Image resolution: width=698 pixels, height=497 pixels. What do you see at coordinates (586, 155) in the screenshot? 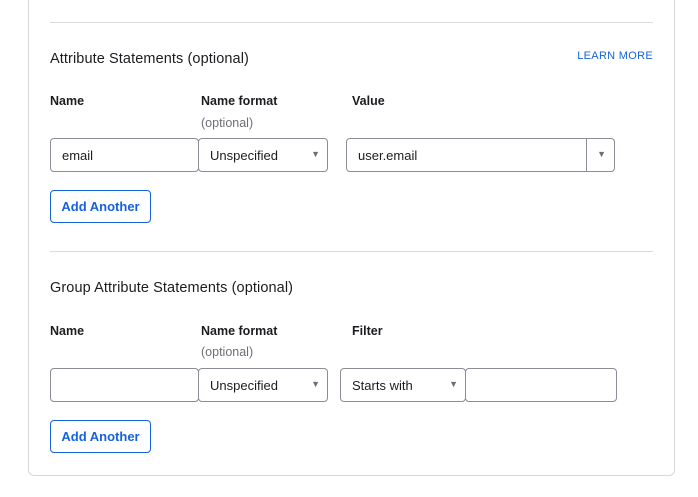
I see `combobox-separator` at bounding box center [586, 155].